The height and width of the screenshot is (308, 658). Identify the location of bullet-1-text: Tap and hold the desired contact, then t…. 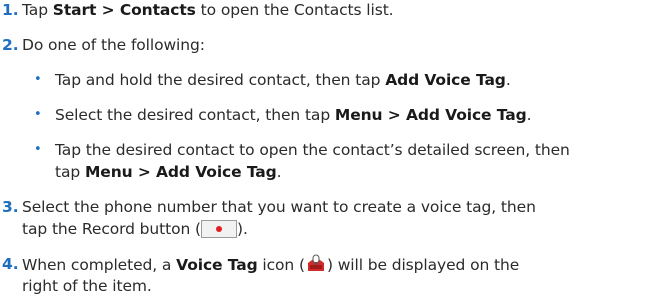
(283, 80).